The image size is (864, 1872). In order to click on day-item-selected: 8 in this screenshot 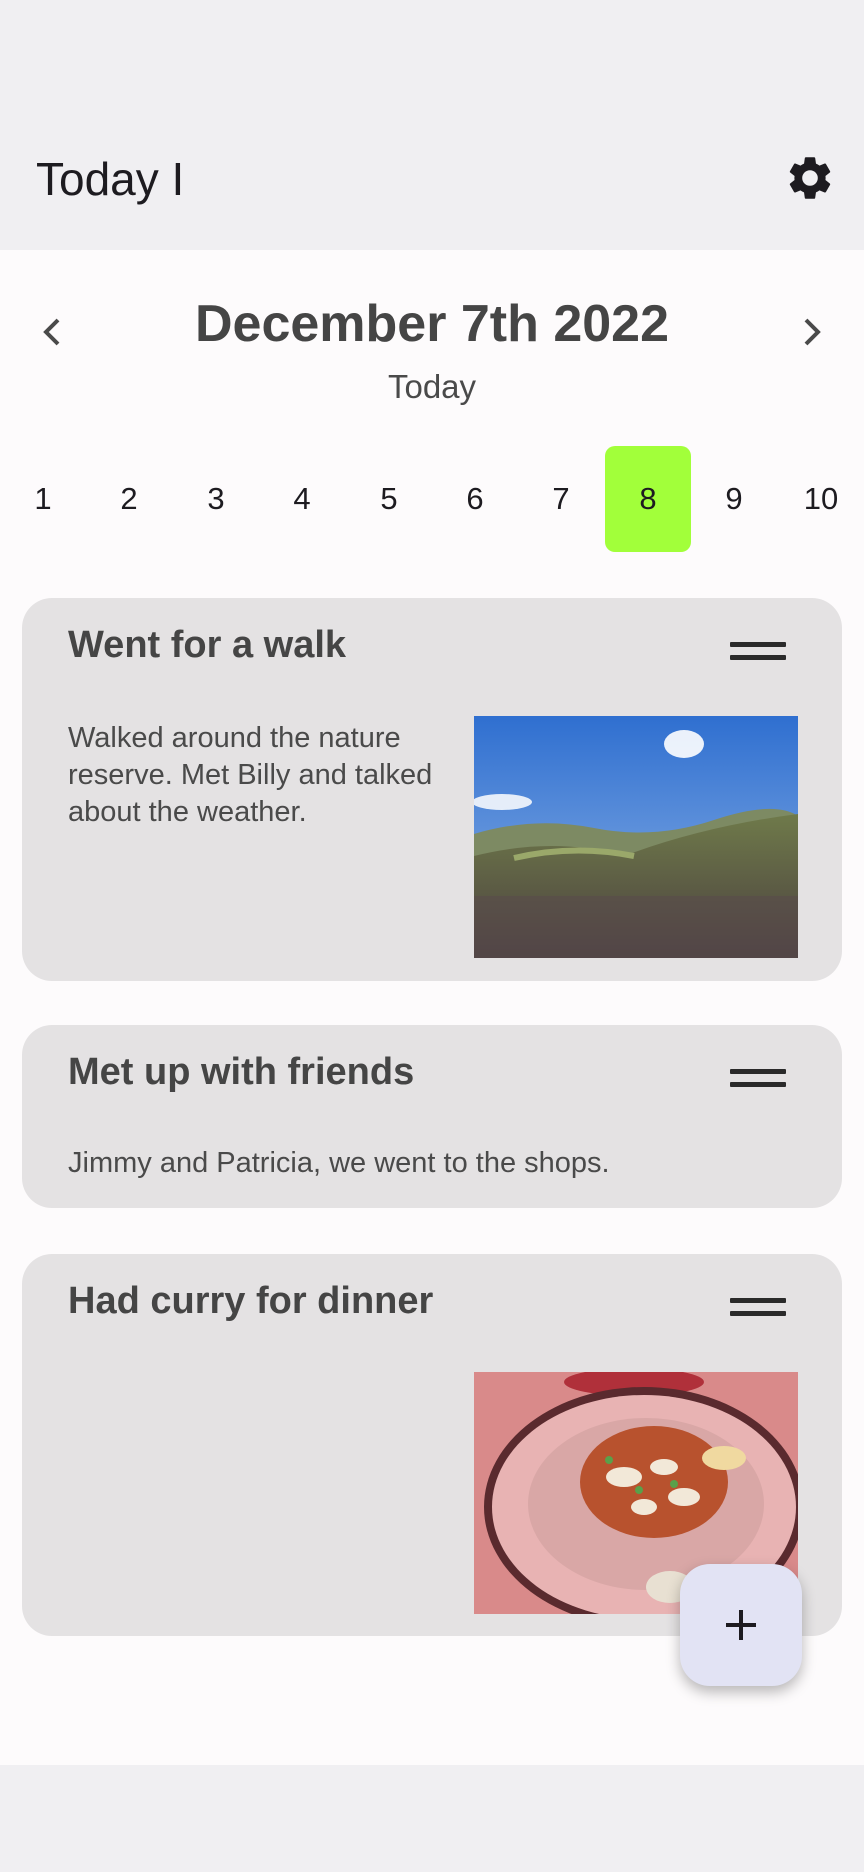, I will do `click(648, 499)`.